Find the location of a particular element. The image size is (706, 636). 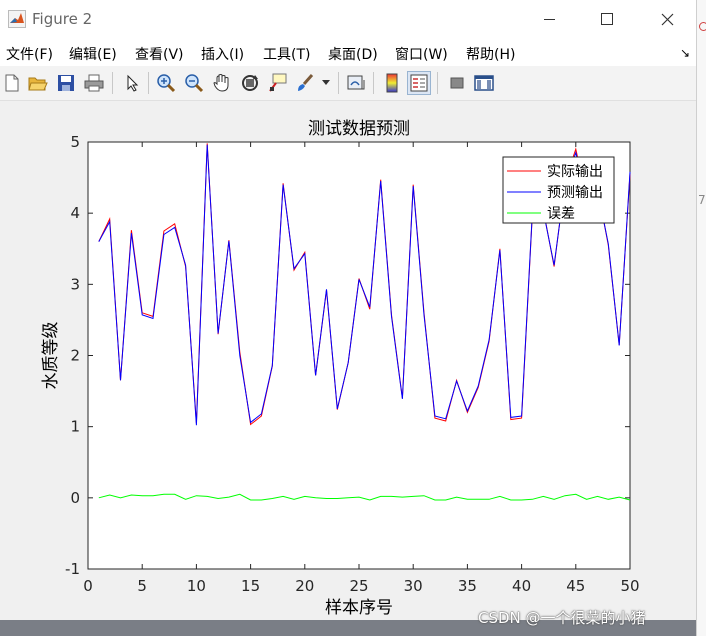

brush-icon is located at coordinates (306, 82).